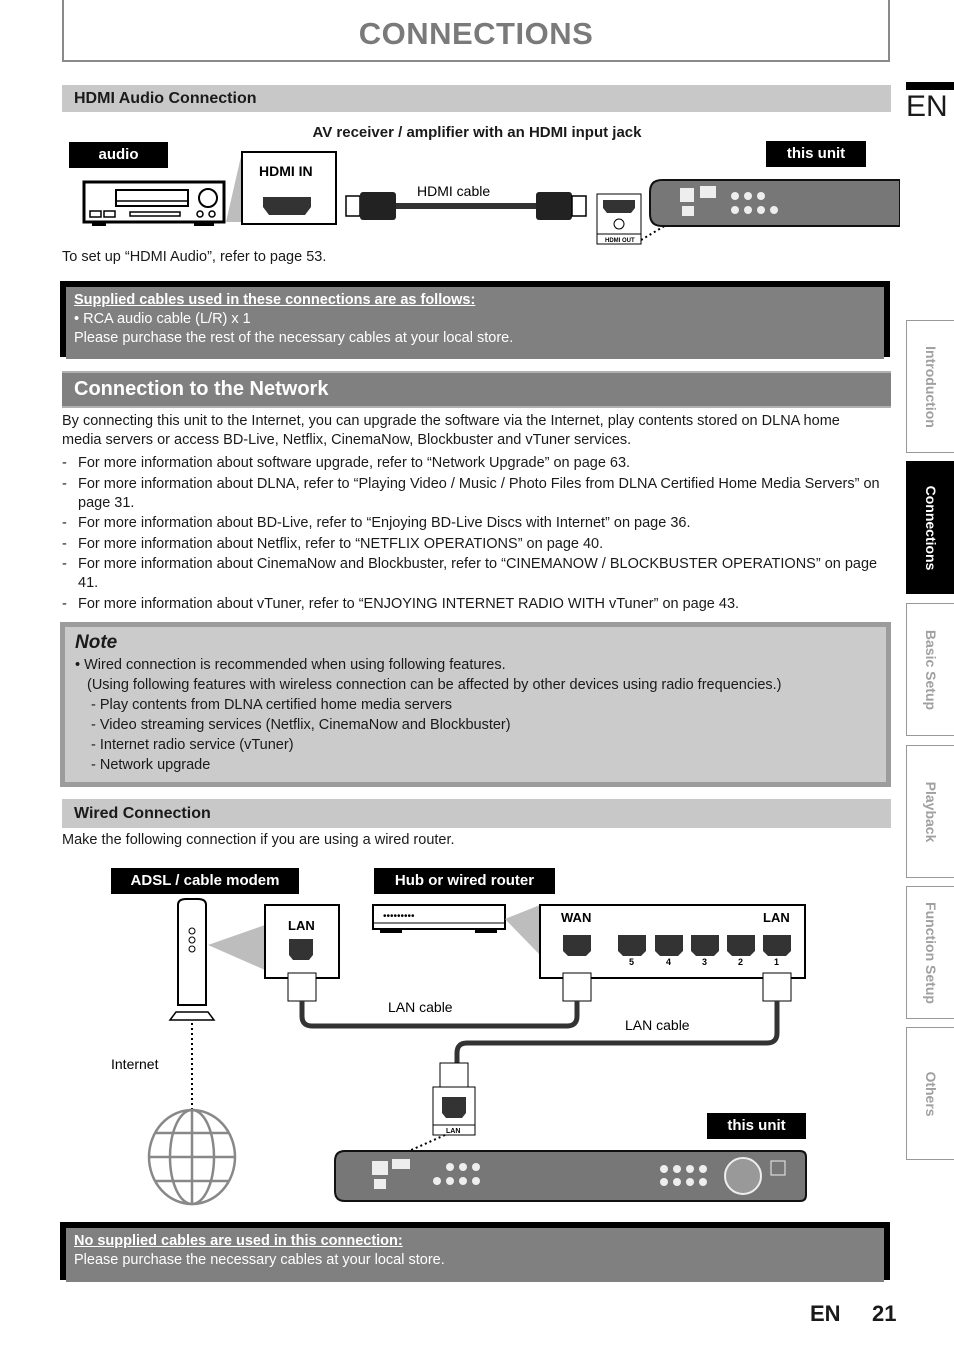 The width and height of the screenshot is (954, 1348). Describe the element at coordinates (192, 1157) in the screenshot. I see `globe-icon` at that location.